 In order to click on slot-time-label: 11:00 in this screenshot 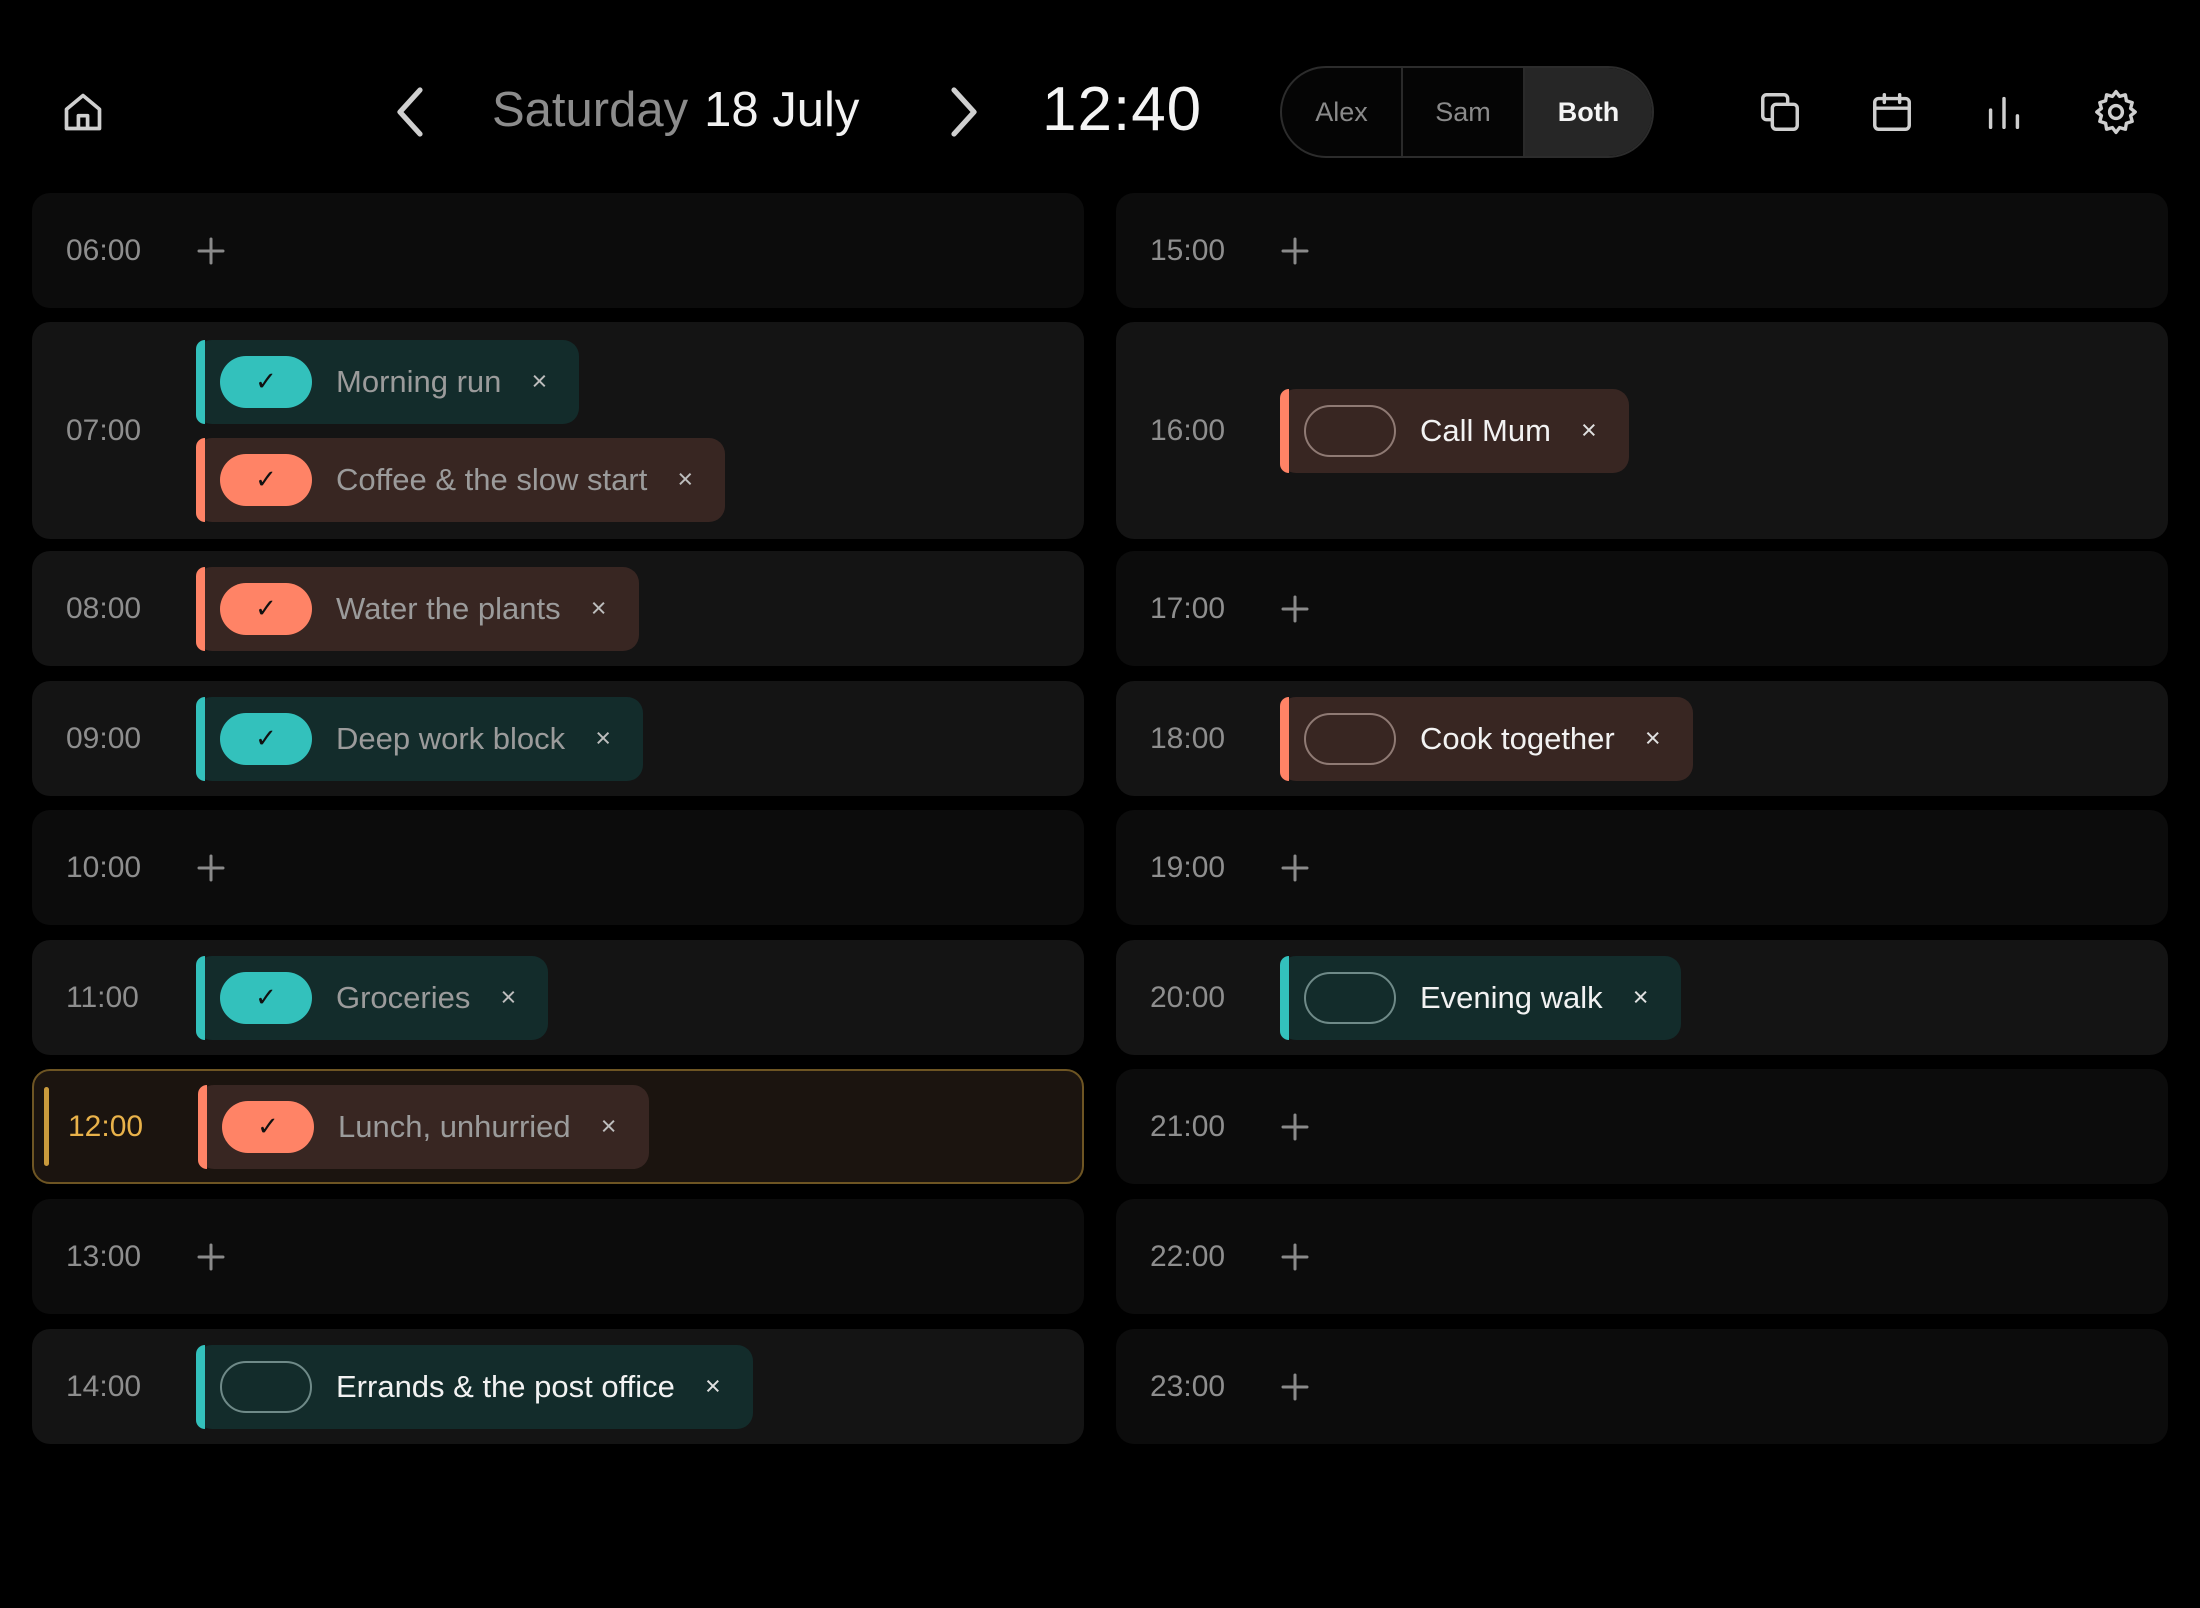, I will do `click(102, 997)`.